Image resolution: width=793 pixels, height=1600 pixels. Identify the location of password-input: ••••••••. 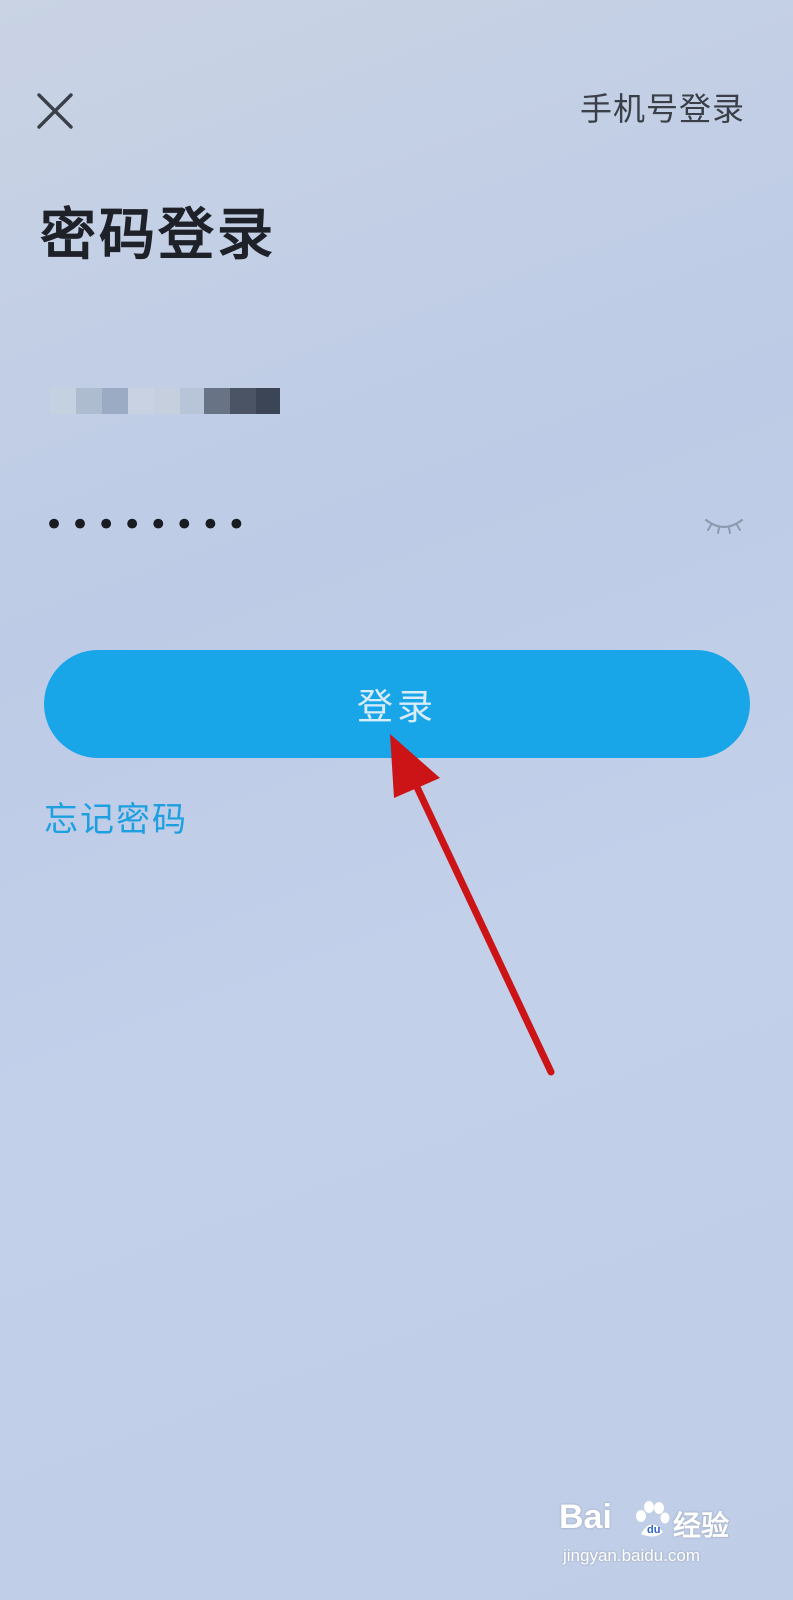
(364, 525).